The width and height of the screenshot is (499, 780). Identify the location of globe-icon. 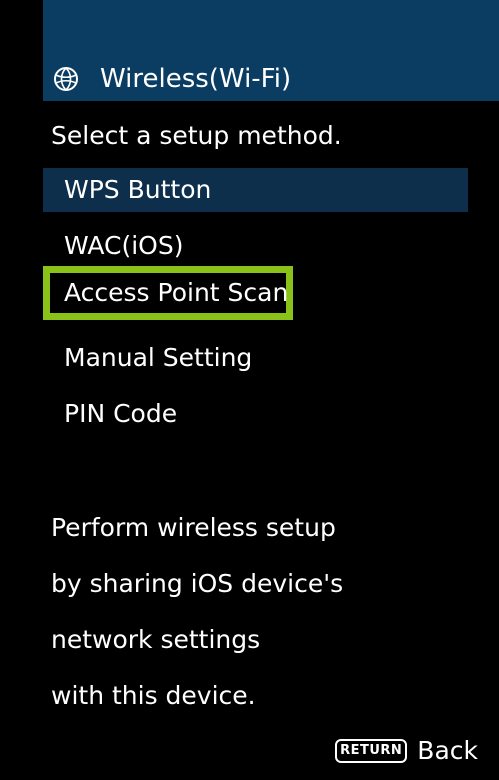
(66, 79).